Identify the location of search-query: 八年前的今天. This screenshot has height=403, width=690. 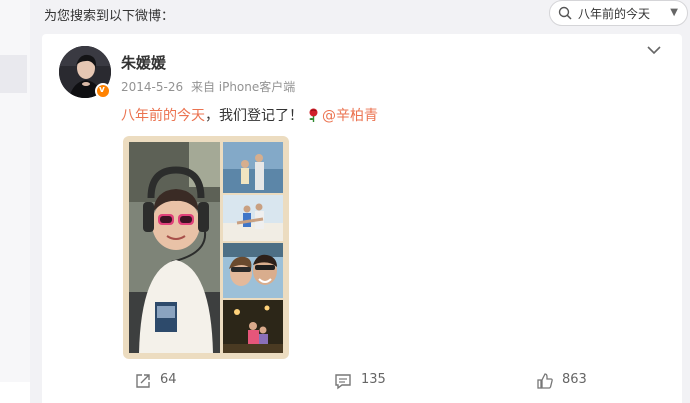
(614, 13).